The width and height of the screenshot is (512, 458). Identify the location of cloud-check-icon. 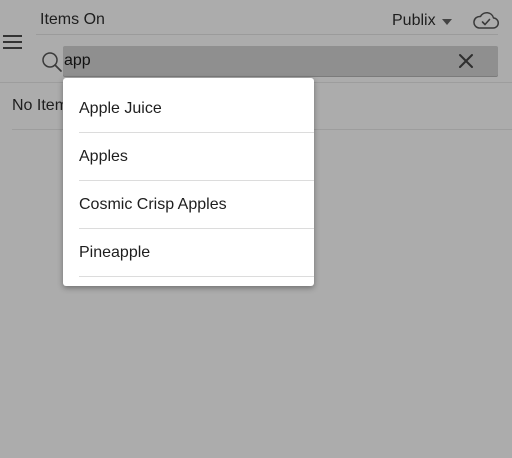
(485, 20).